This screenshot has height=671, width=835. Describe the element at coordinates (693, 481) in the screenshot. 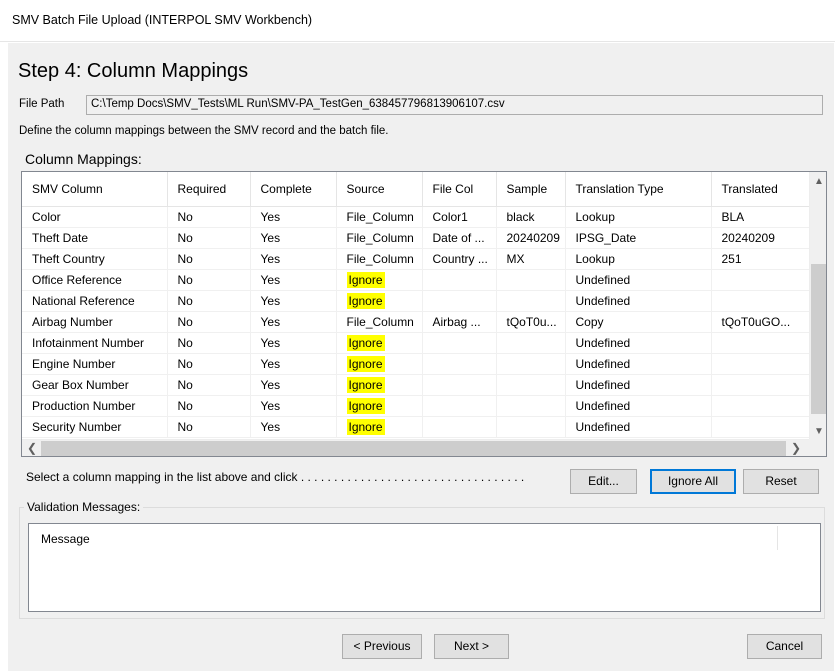

I see `ignore-all-button: Ignore All` at that location.